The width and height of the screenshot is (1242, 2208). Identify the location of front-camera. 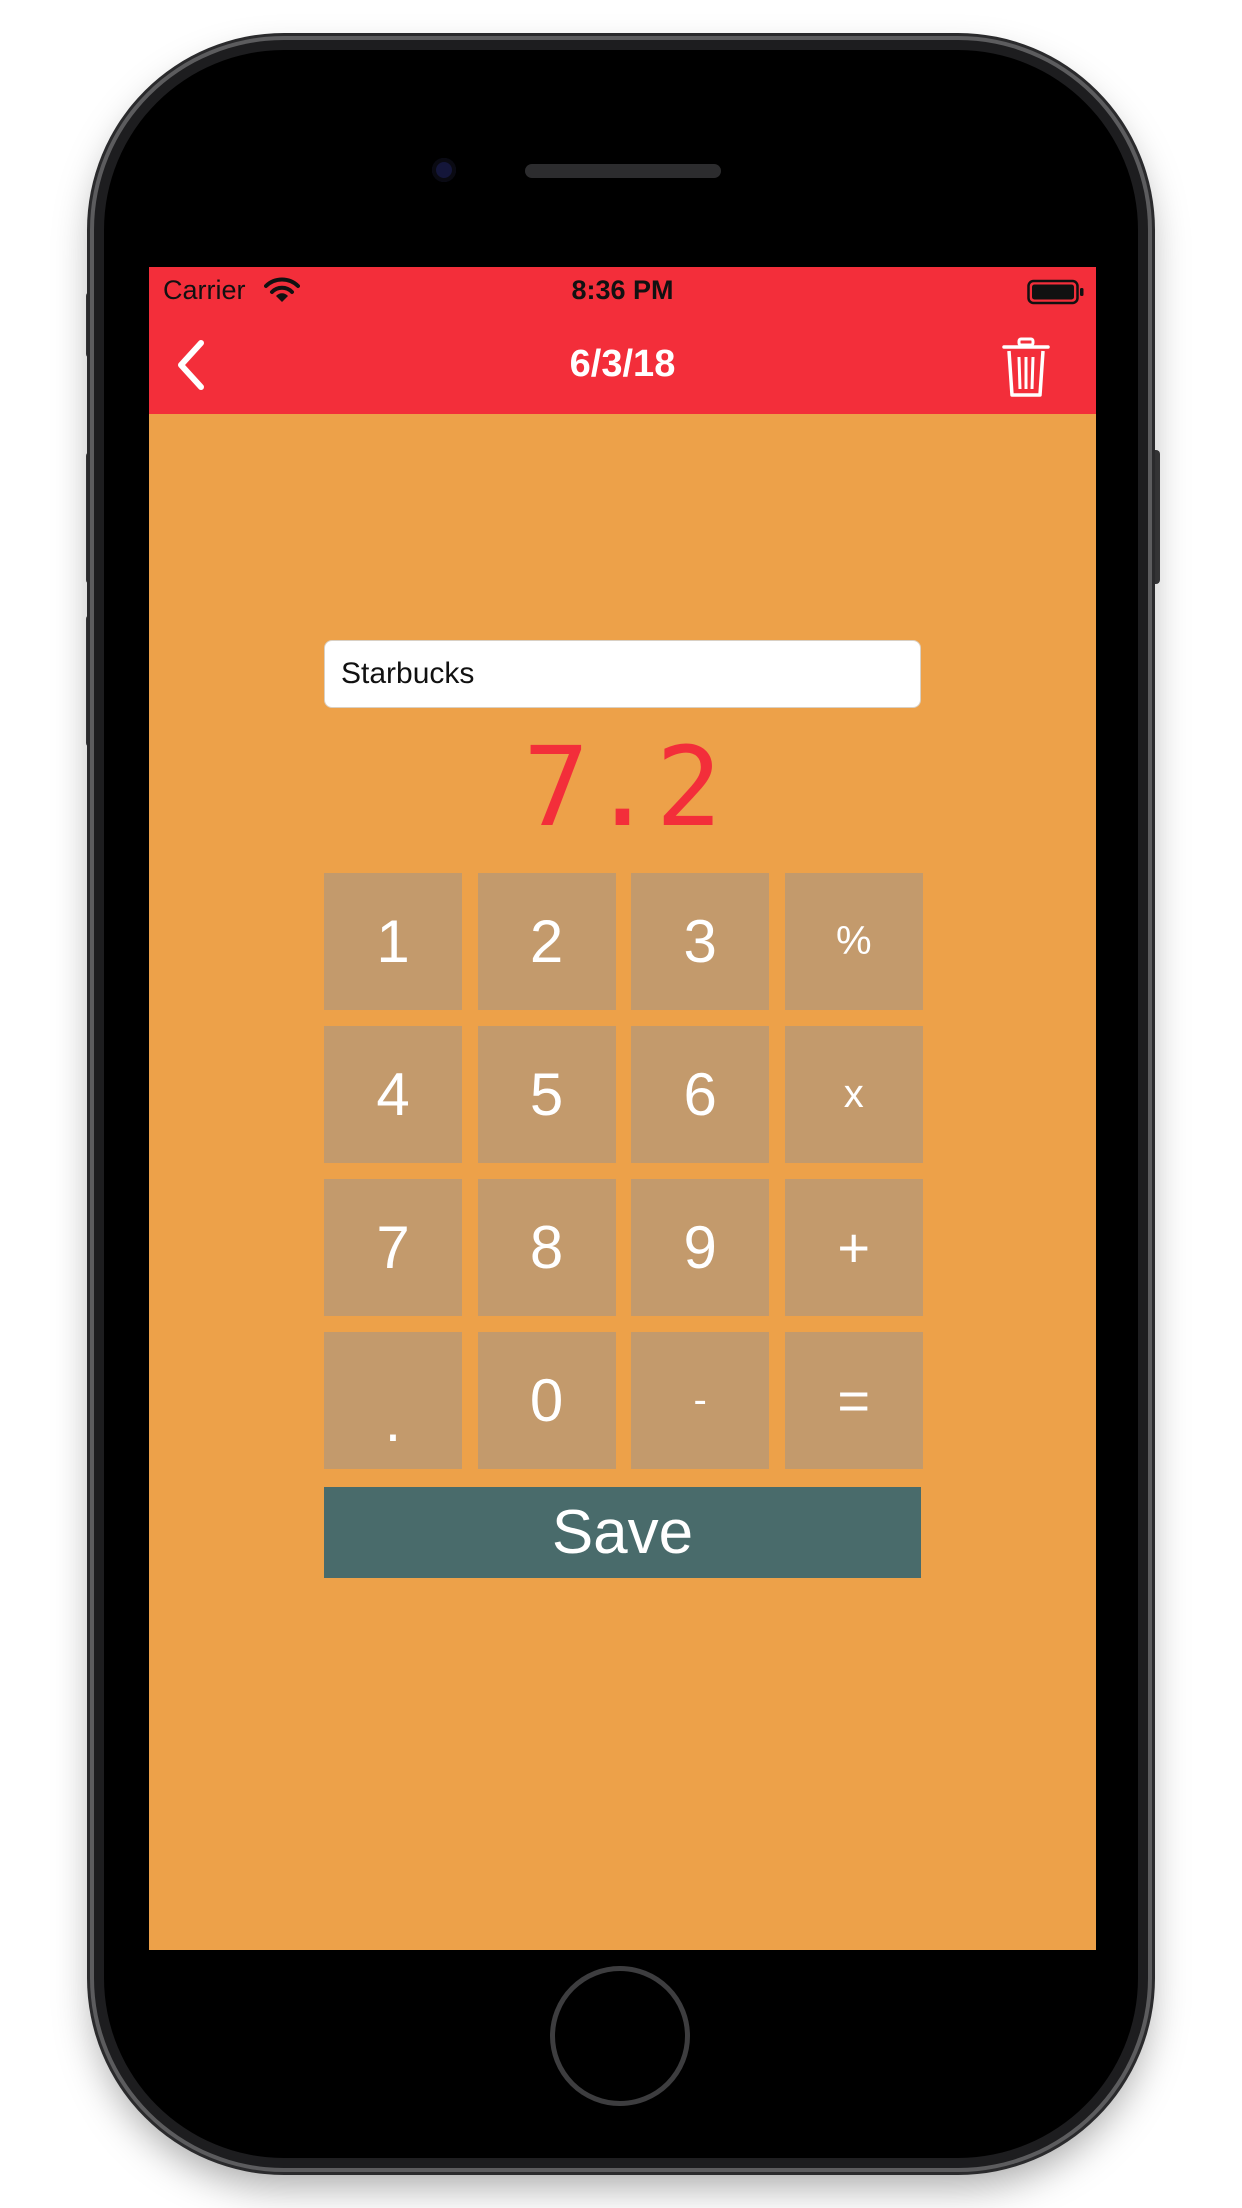
(444, 170).